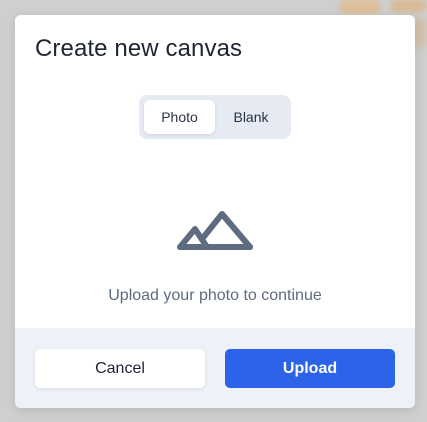 Image resolution: width=427 pixels, height=422 pixels. What do you see at coordinates (215, 295) in the screenshot?
I see `upload-hint: Upload your photo to continue` at bounding box center [215, 295].